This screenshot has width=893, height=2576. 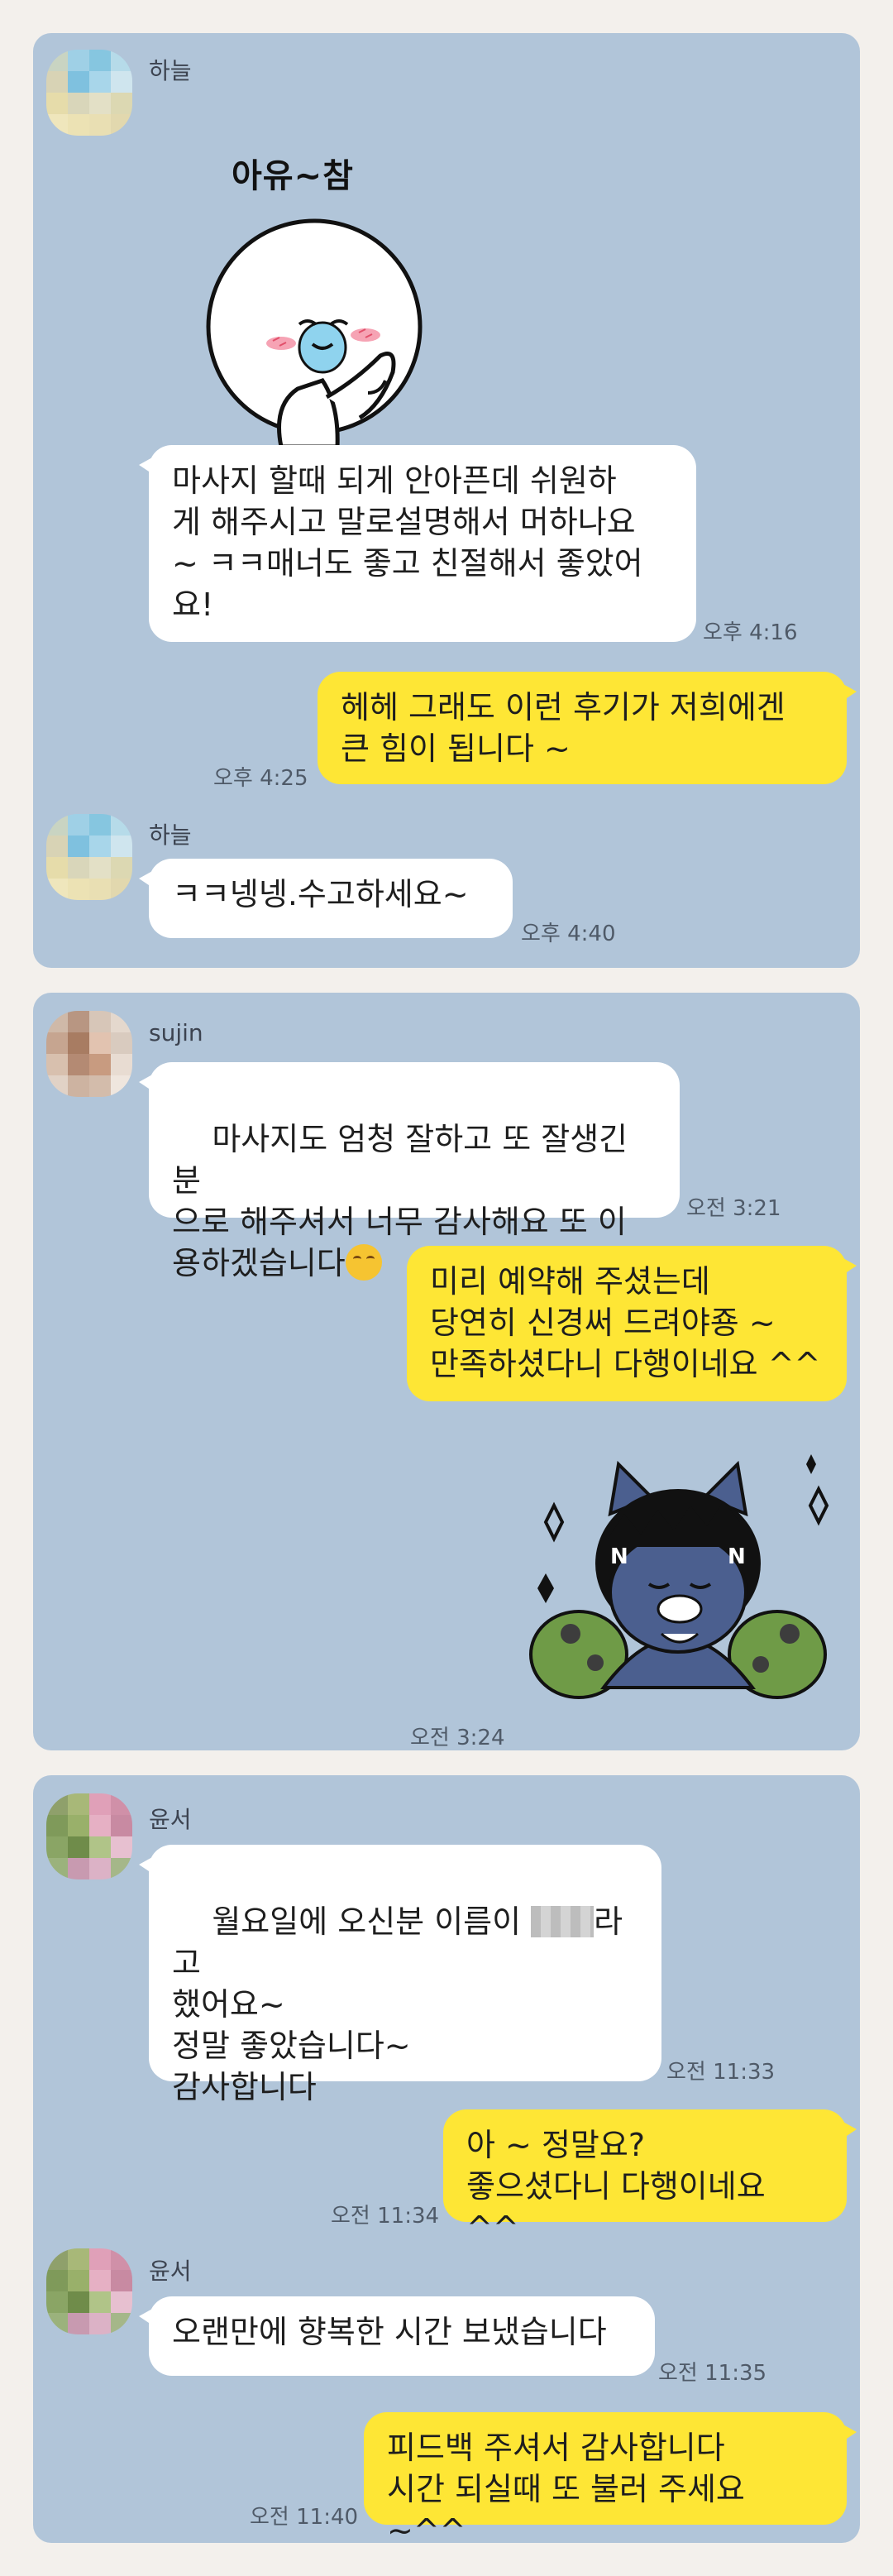 What do you see at coordinates (176, 1032) in the screenshot?
I see `sender-name: sujin` at bounding box center [176, 1032].